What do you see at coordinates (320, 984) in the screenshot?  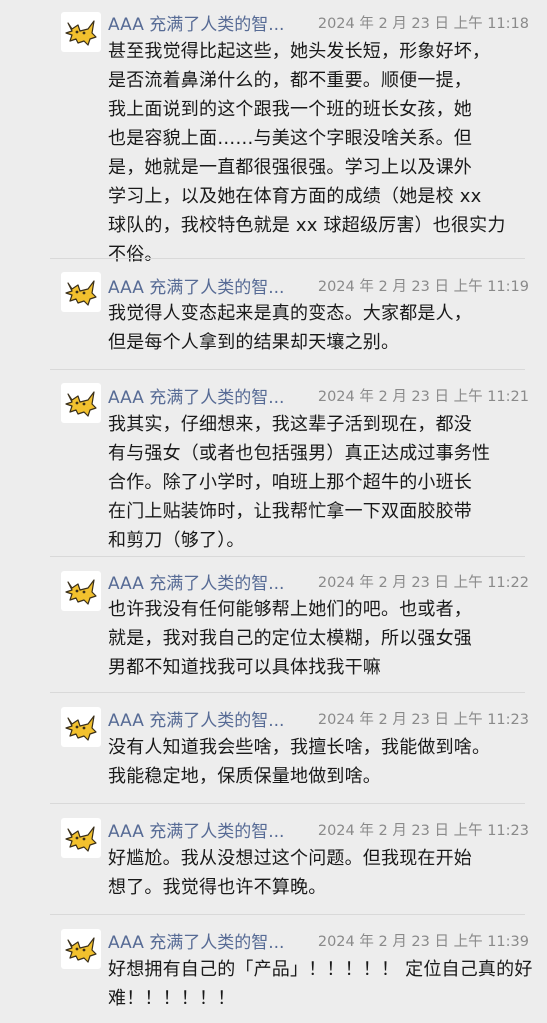 I see `message-text: 好想拥有自己的「产品」！！！！！ 定位自己真的好 难！！！！！！` at bounding box center [320, 984].